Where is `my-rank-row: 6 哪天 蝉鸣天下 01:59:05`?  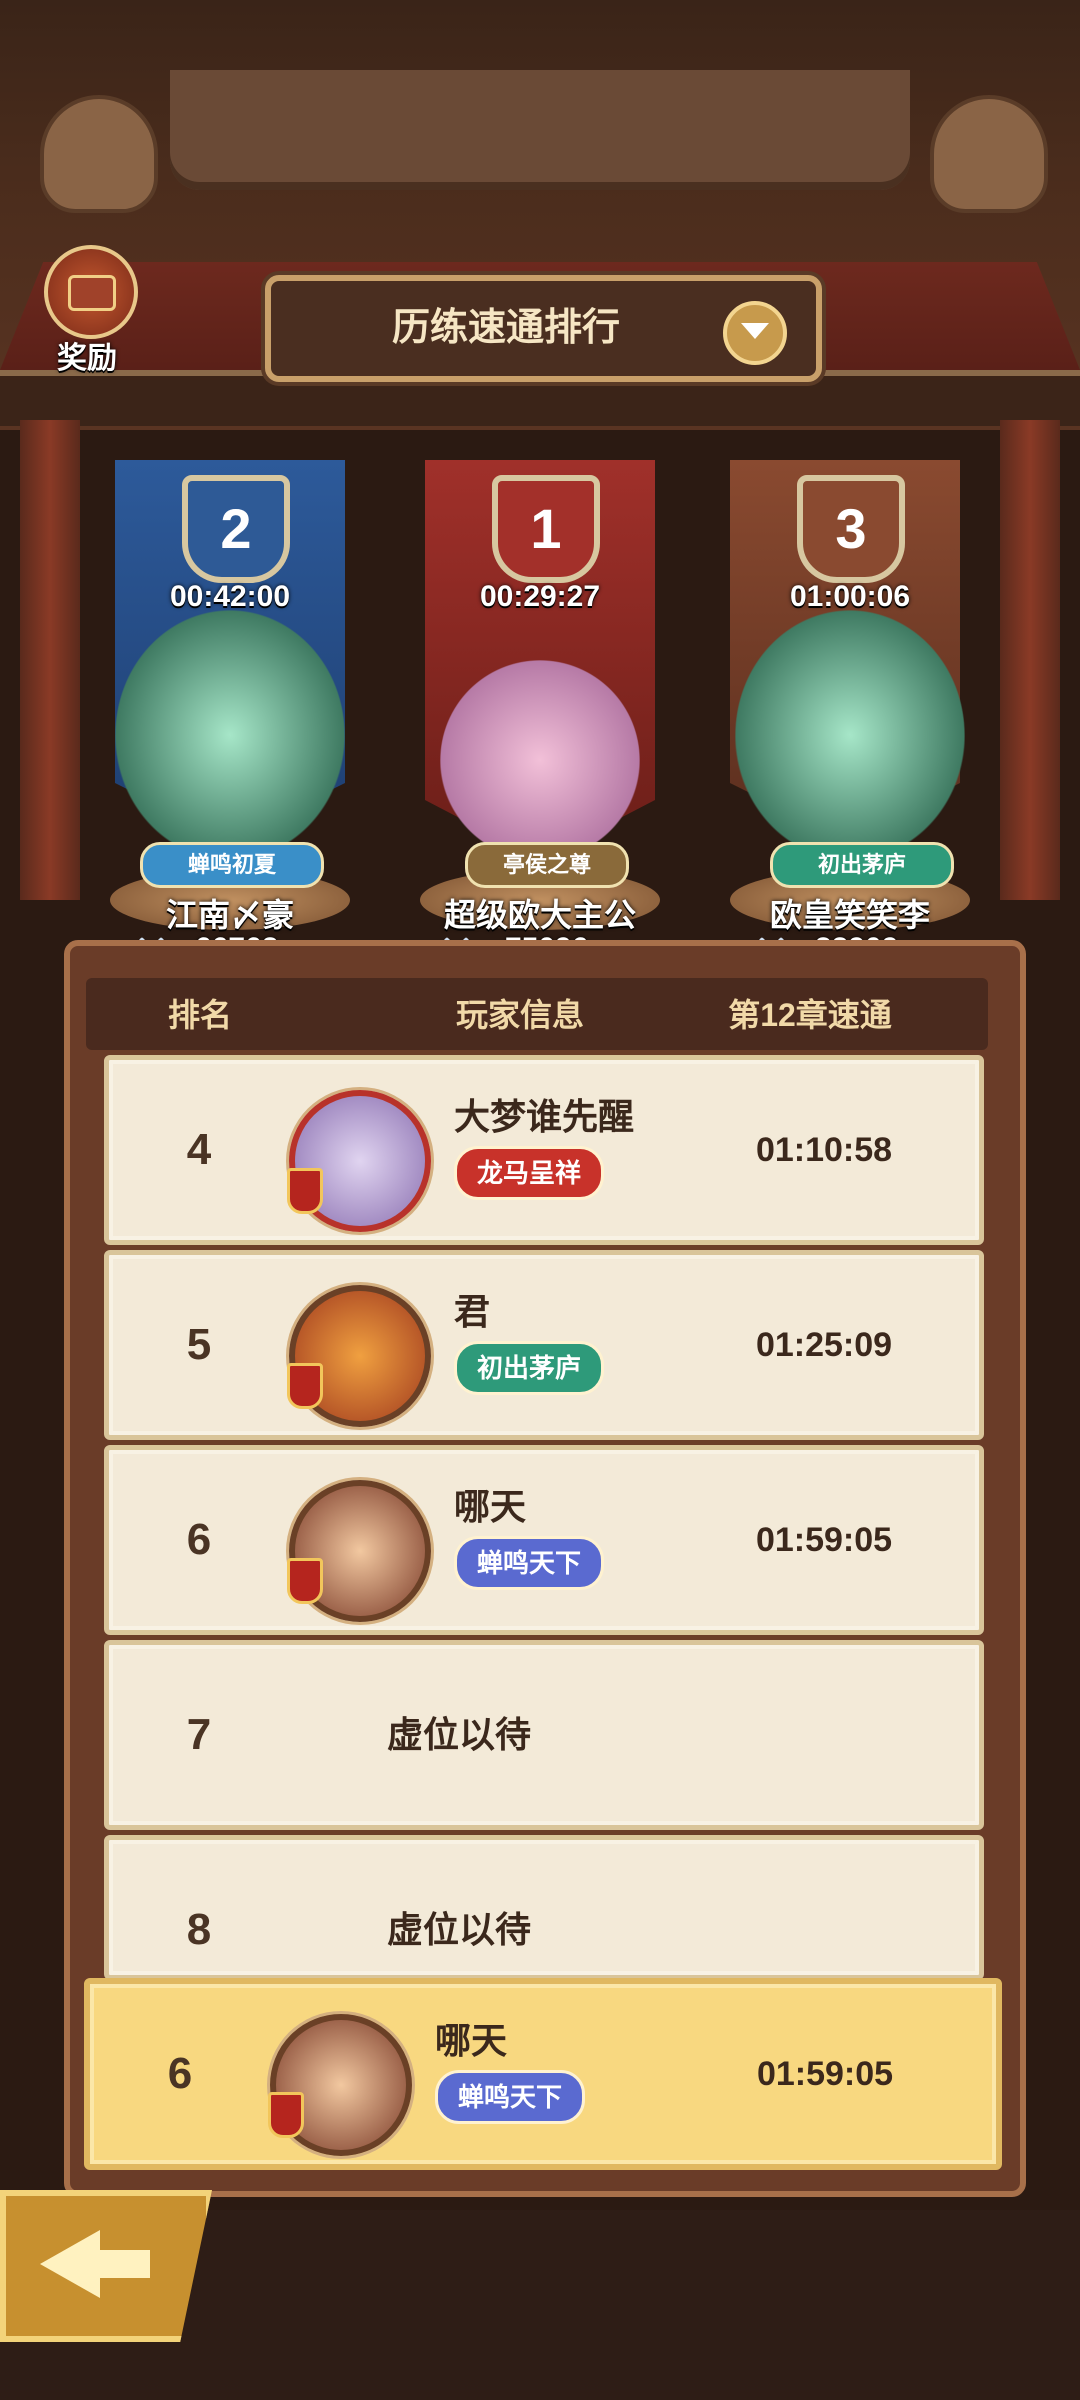
my-rank-row: 6 哪天 蝉鸣天下 01:59:05 is located at coordinates (543, 2074).